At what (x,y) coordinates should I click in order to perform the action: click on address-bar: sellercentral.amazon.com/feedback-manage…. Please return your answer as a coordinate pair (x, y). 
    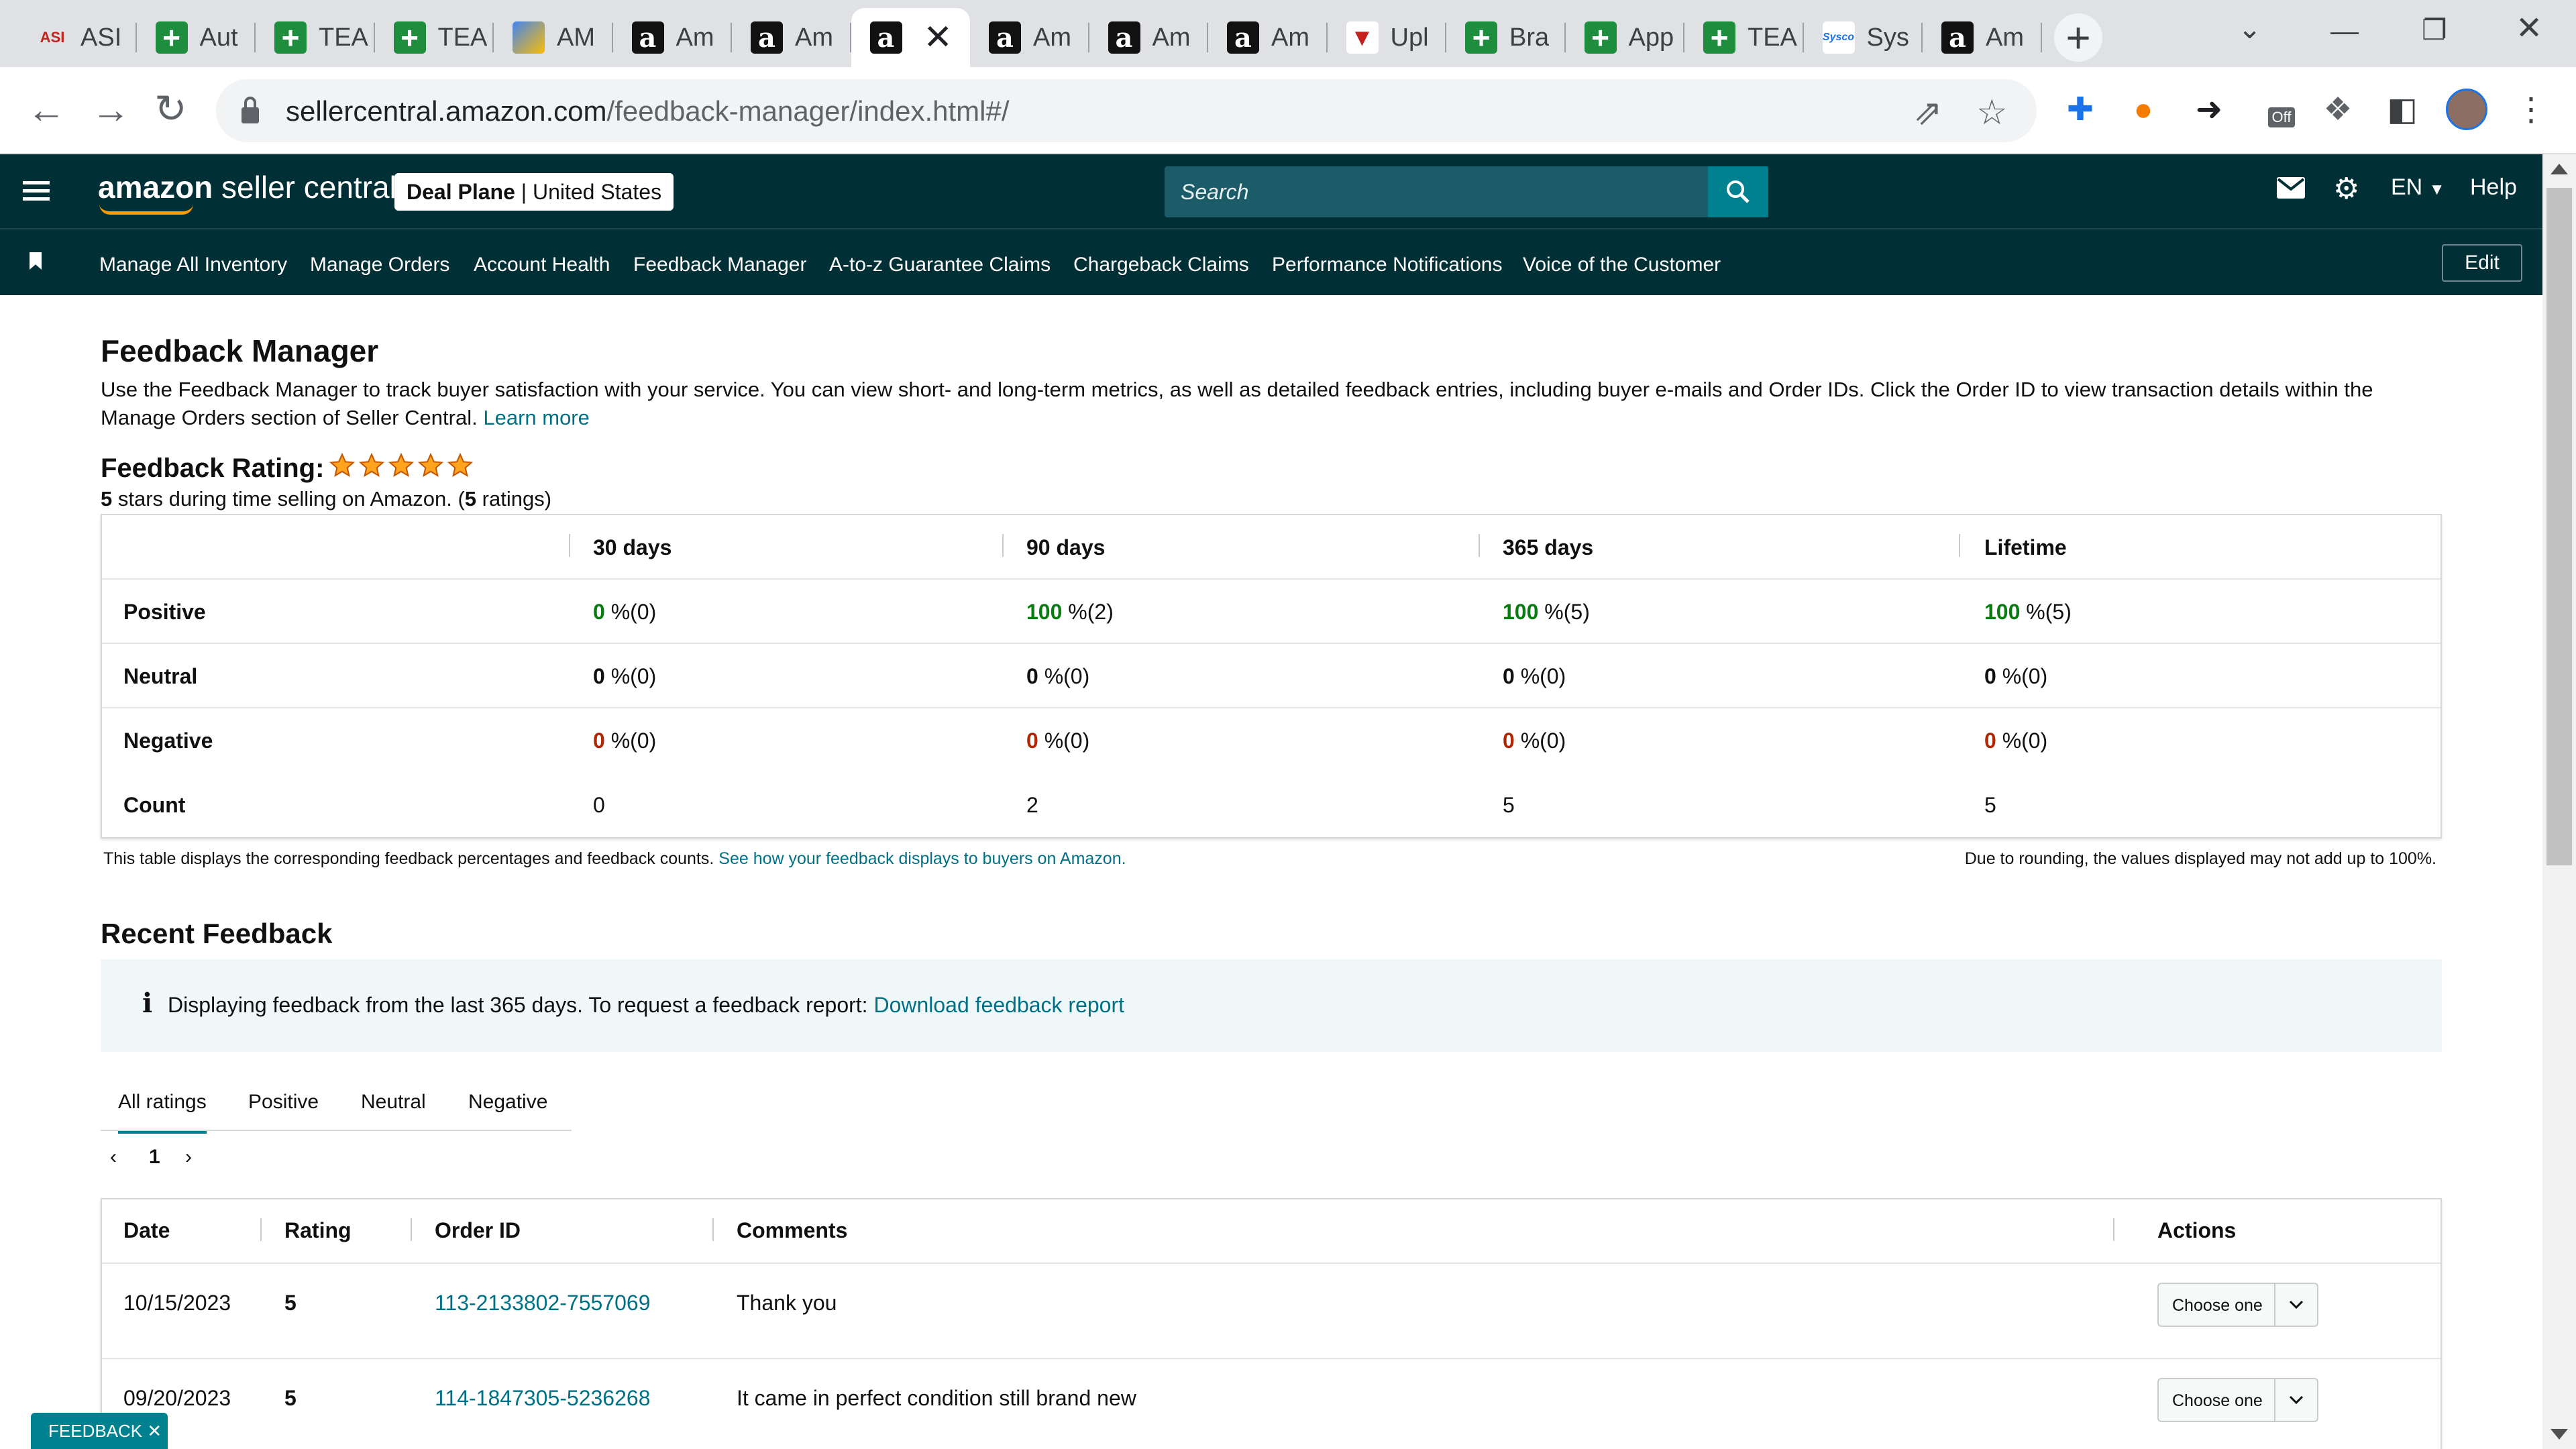
    Looking at the image, I should click on (1126, 110).